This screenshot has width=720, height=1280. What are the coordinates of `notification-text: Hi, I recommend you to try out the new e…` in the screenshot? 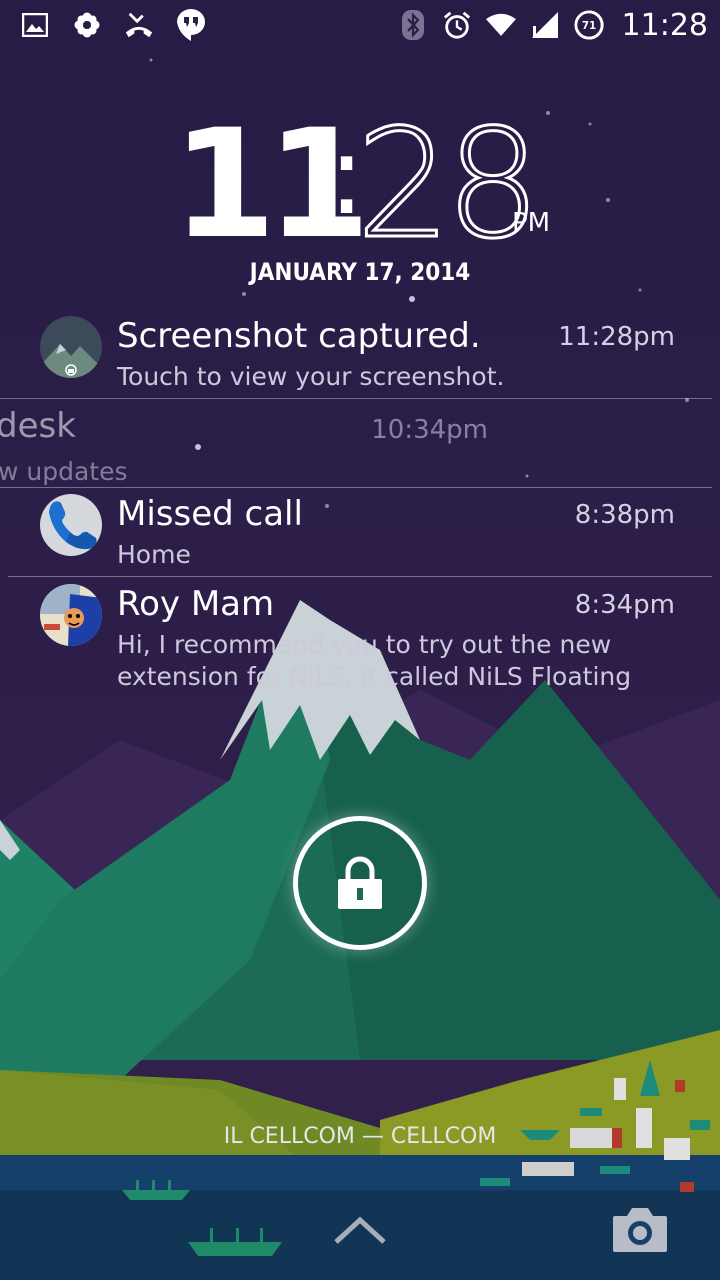 It's located at (374, 660).